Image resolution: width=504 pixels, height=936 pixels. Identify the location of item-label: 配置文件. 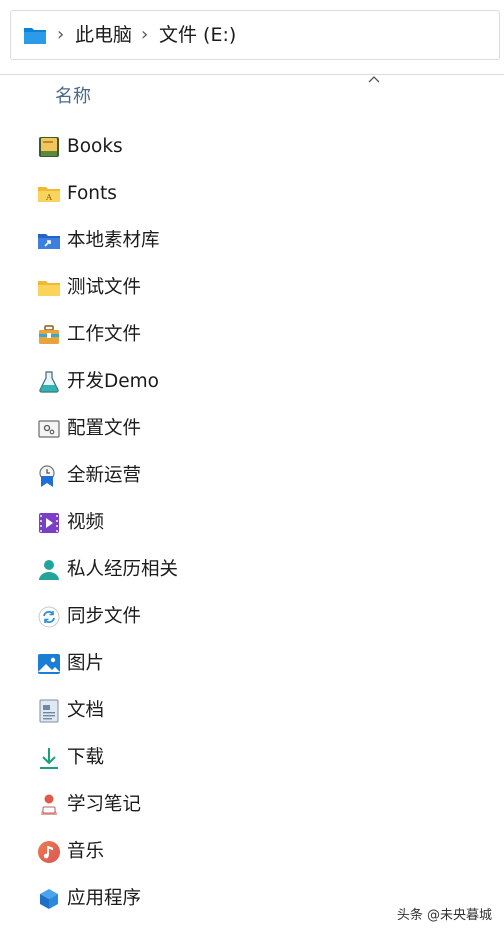
(104, 428).